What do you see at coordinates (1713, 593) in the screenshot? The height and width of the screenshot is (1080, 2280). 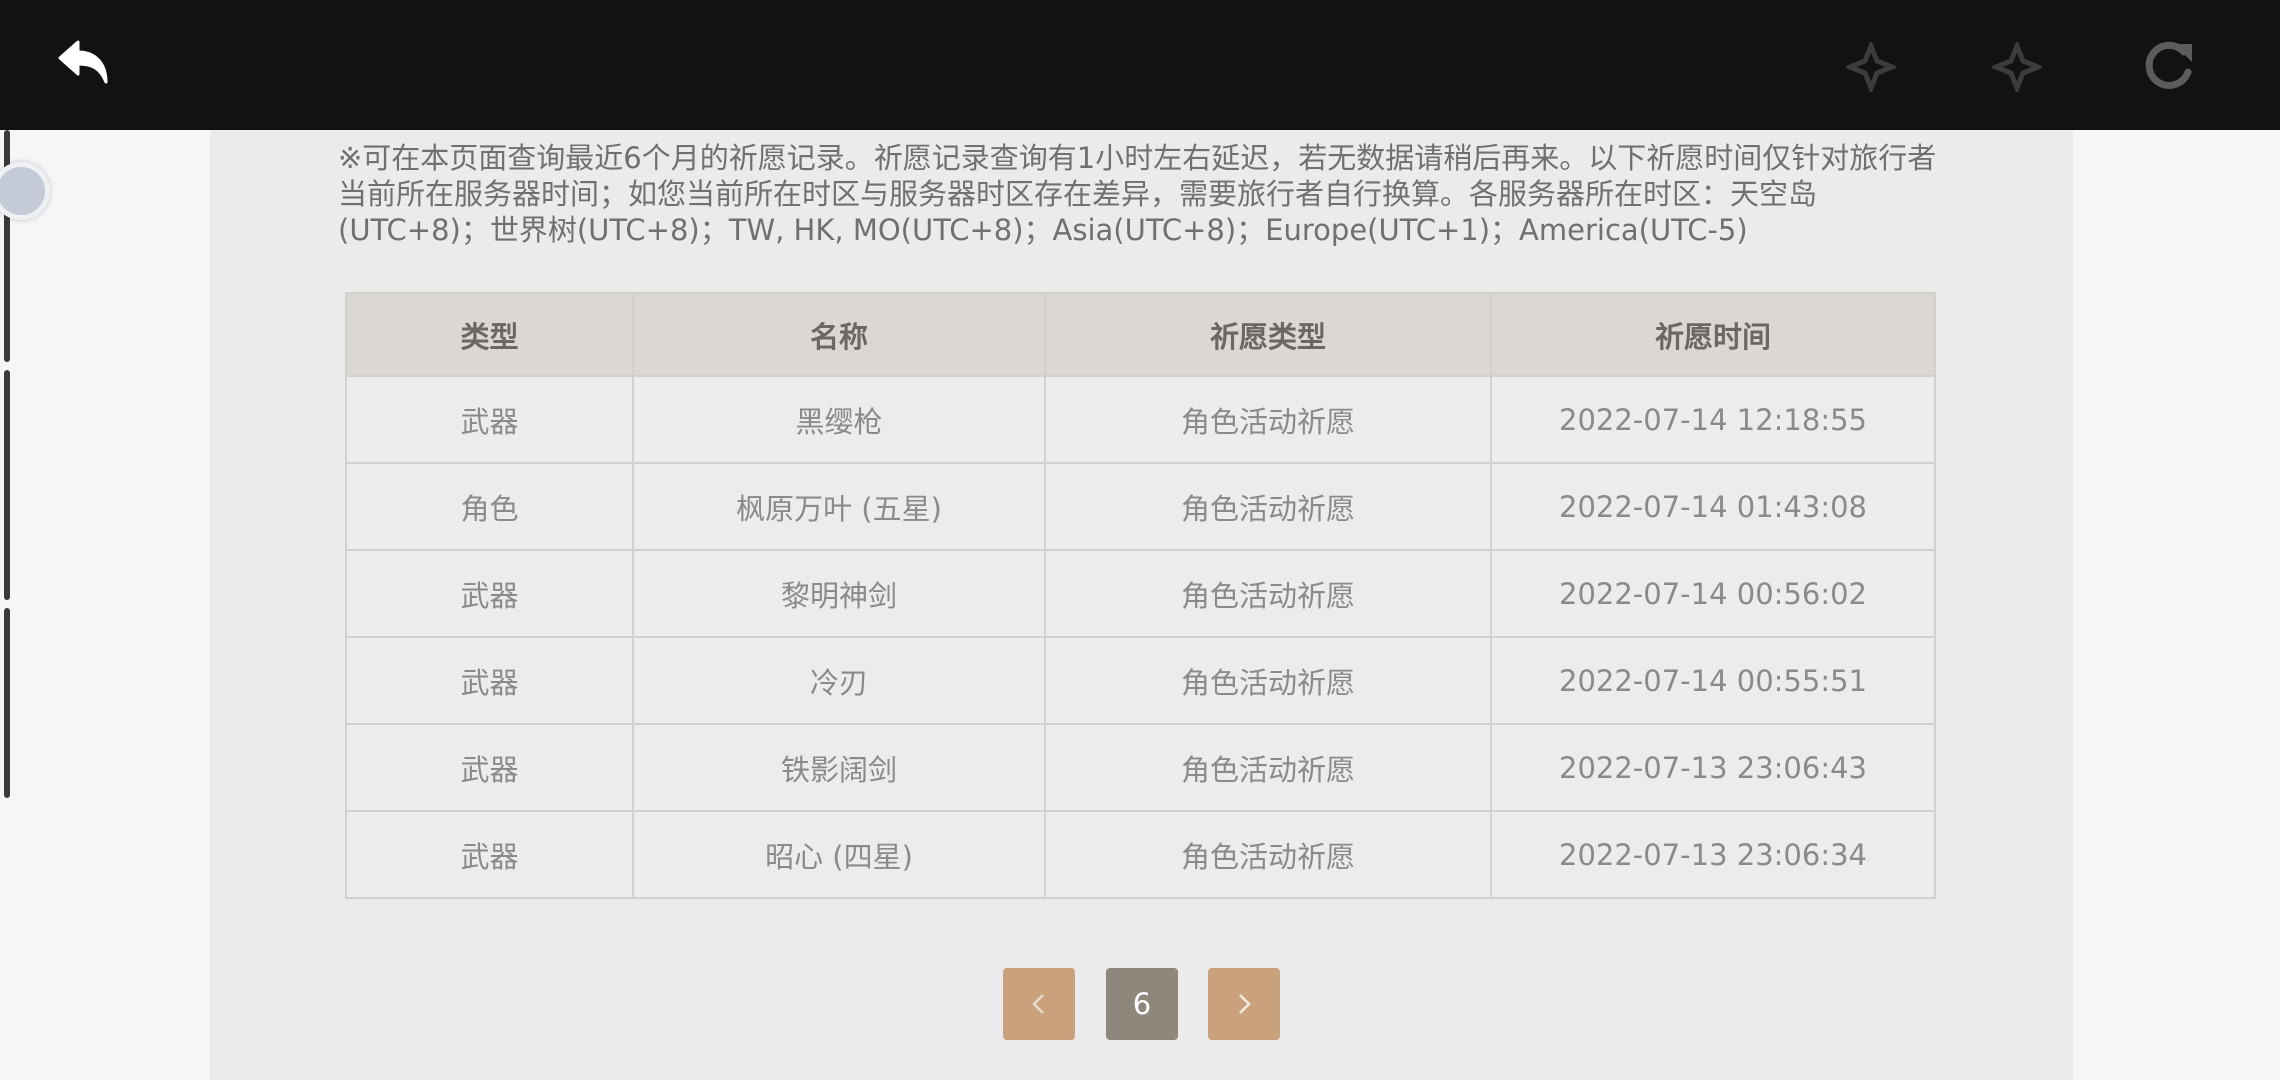 I see `cell-time: 2022-07-14 00:56:02` at bounding box center [1713, 593].